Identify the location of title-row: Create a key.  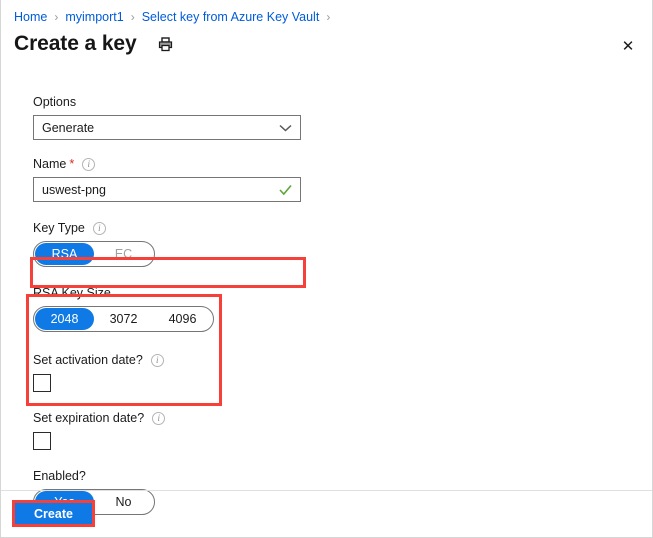
(95, 44).